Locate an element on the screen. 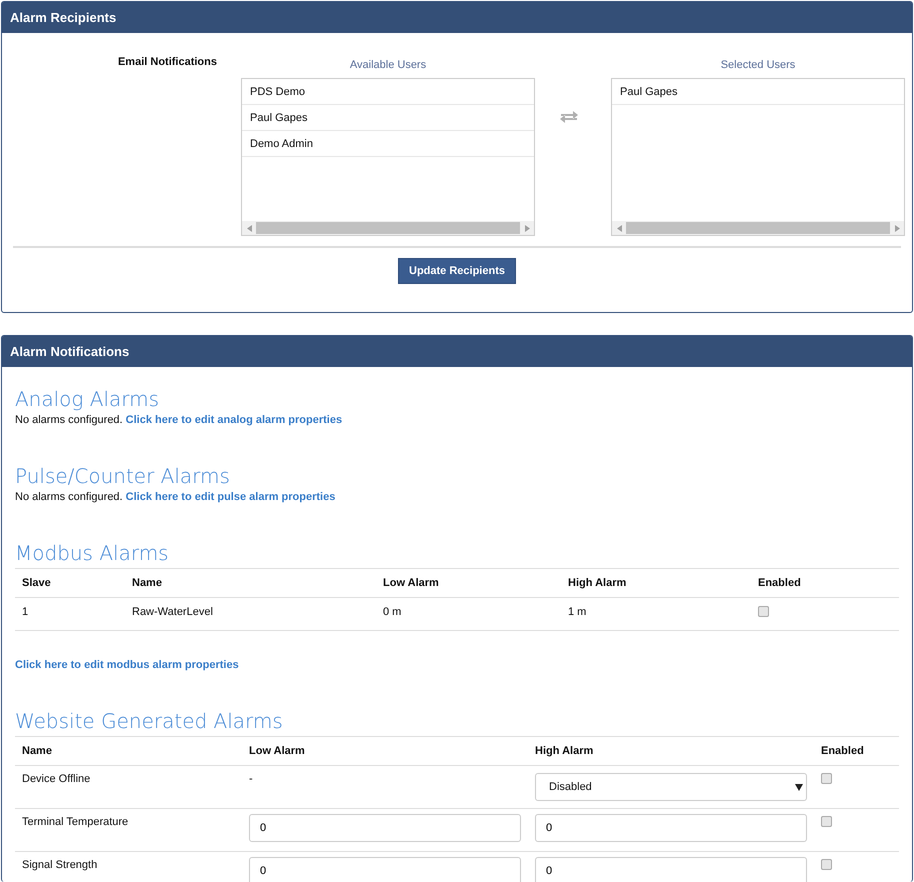  section-heading: Website Generated Alarms is located at coordinates (149, 721).